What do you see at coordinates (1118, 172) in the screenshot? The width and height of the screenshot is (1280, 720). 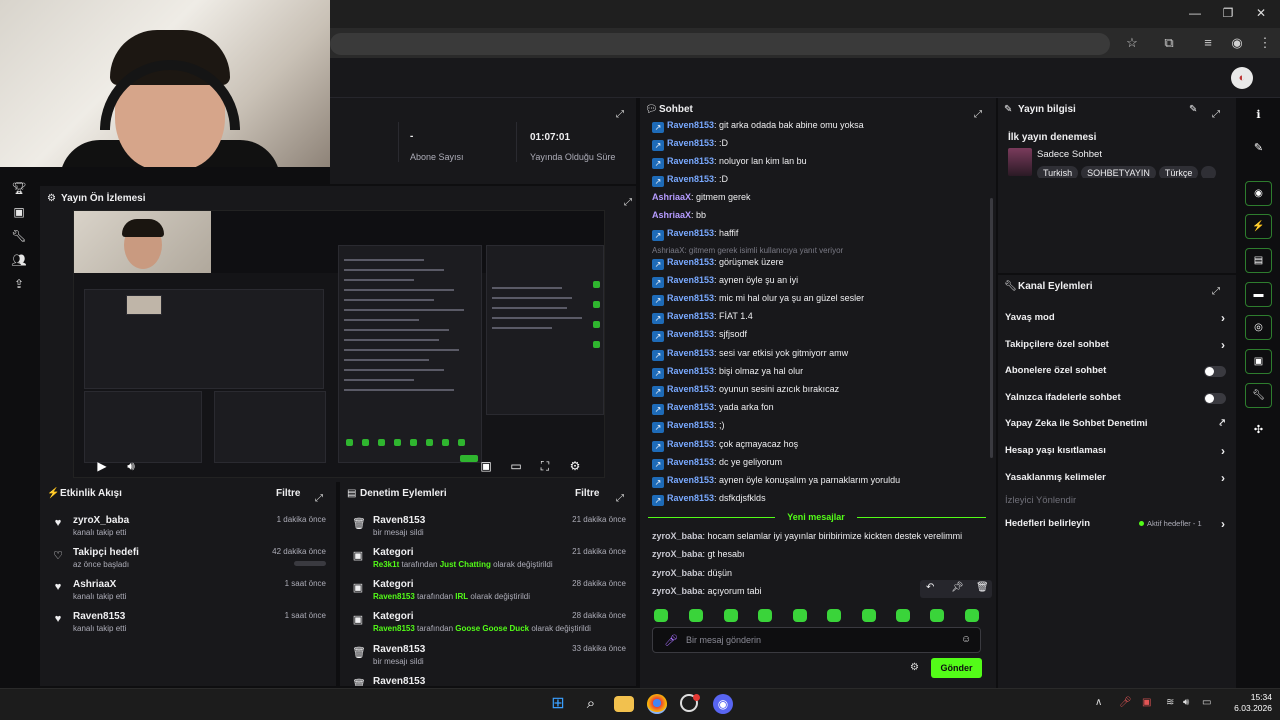 I see `tag: SOHBETYAYIN` at bounding box center [1118, 172].